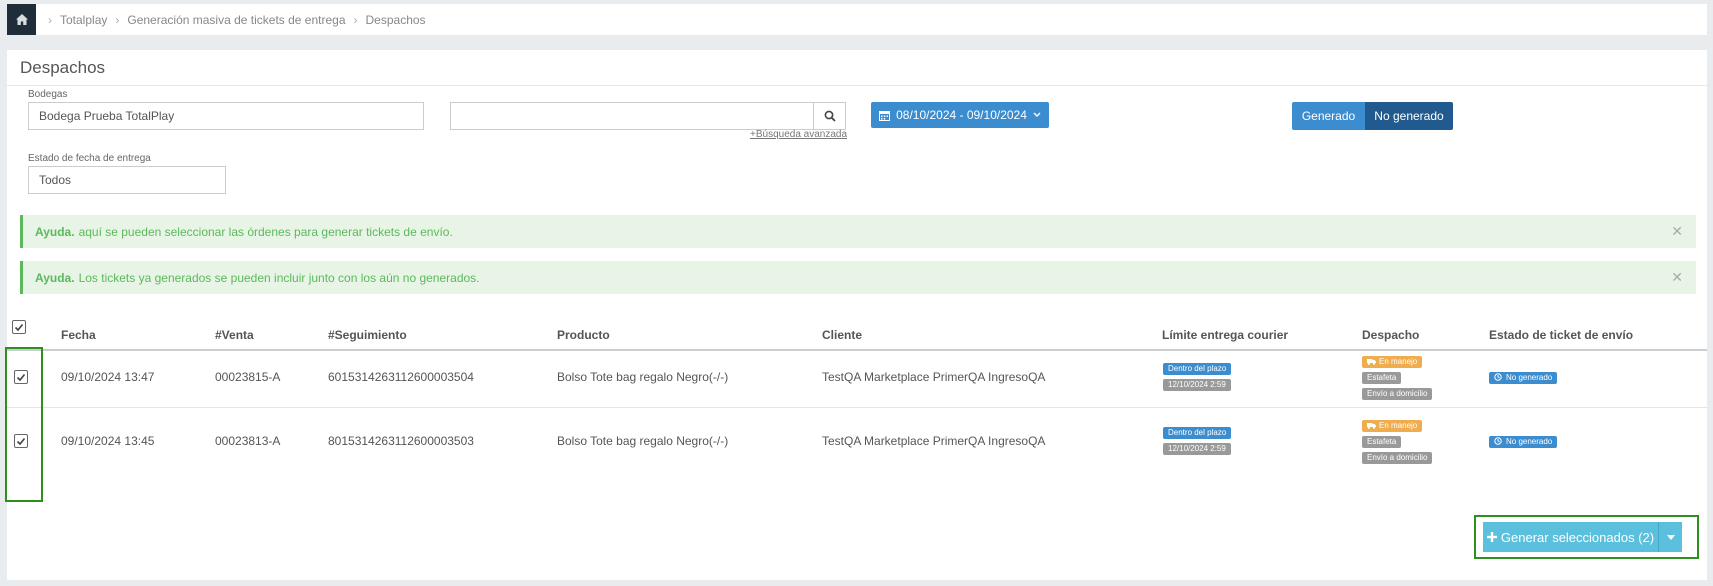  Describe the element at coordinates (1586, 537) in the screenshot. I see `generate-button-highlight` at that location.